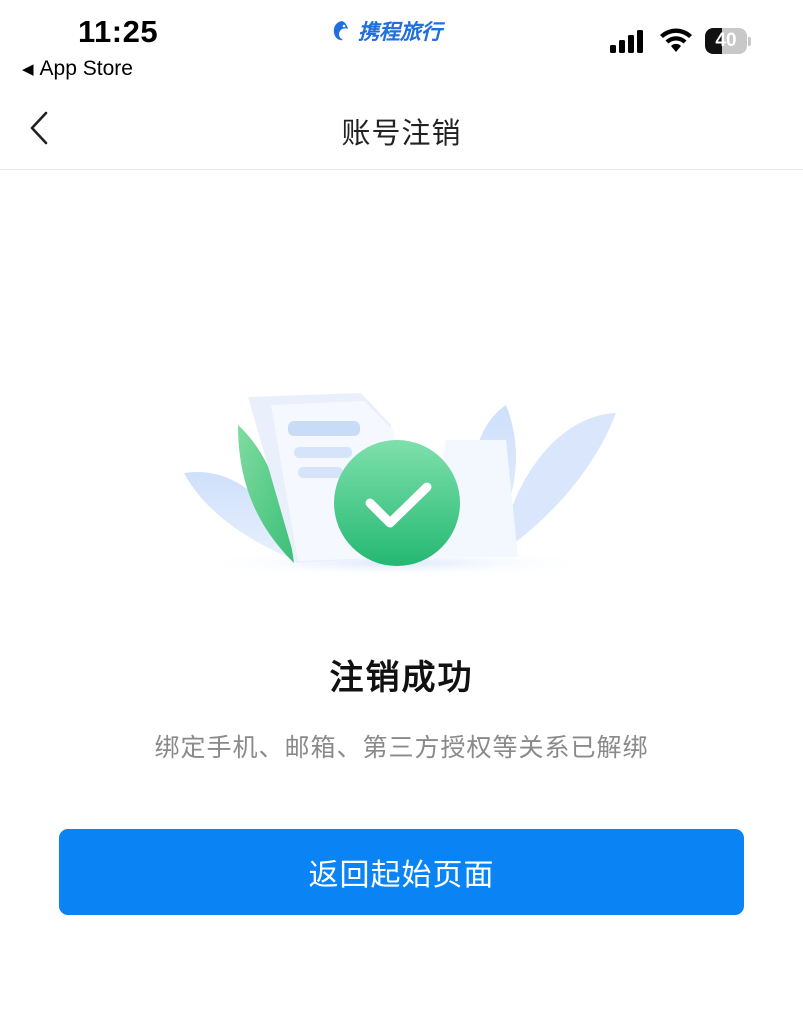 The width and height of the screenshot is (803, 1024). I want to click on nav-bar: 账号注销, so click(401, 130).